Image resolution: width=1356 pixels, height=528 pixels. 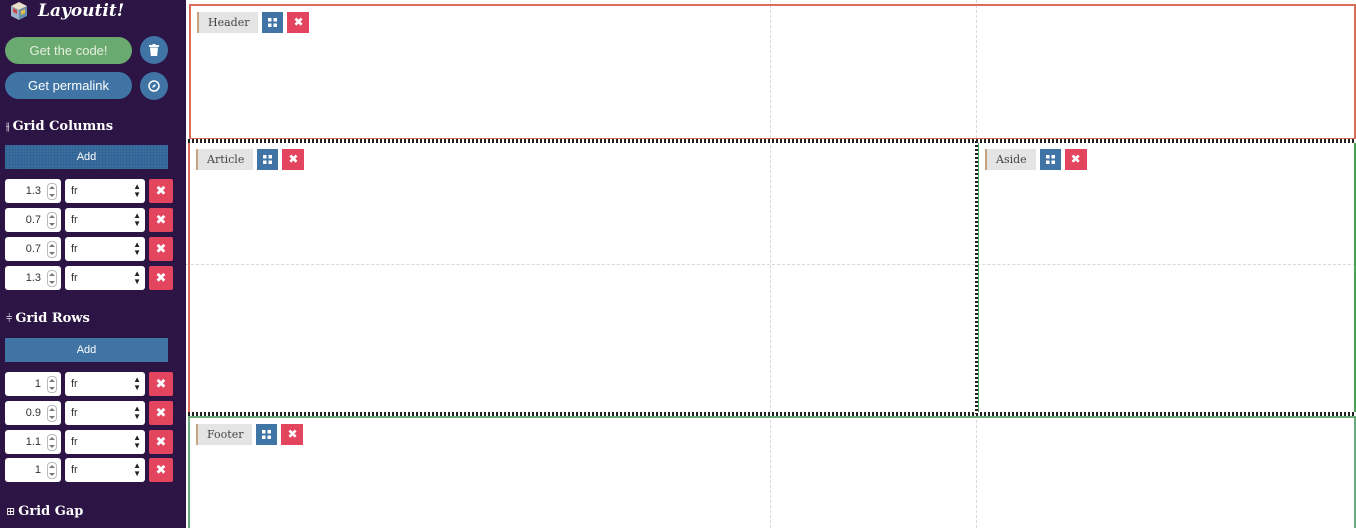 I want to click on area-name-label: Aside, so click(x=1010, y=159).